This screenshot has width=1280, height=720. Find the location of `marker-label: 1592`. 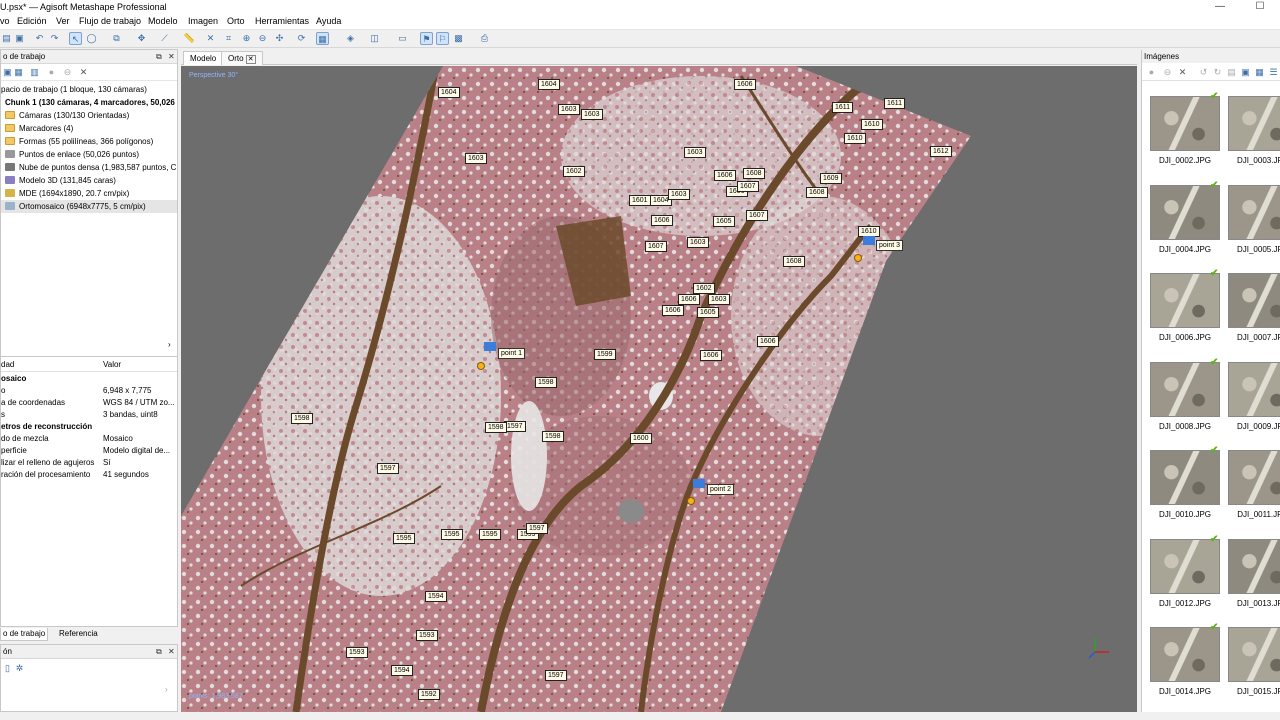

marker-label: 1592 is located at coordinates (429, 694).